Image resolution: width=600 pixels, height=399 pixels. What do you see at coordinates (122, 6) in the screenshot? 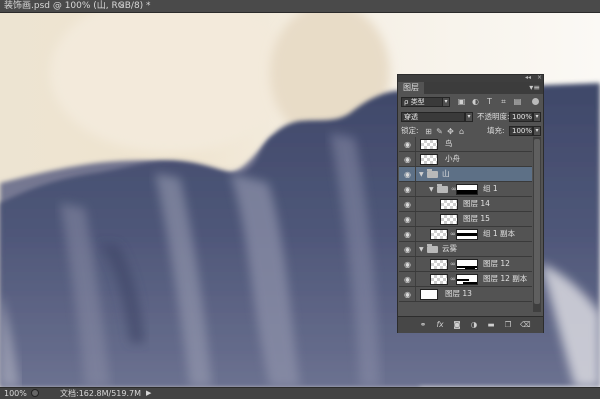
I see `close-document-icon: ×` at bounding box center [122, 6].